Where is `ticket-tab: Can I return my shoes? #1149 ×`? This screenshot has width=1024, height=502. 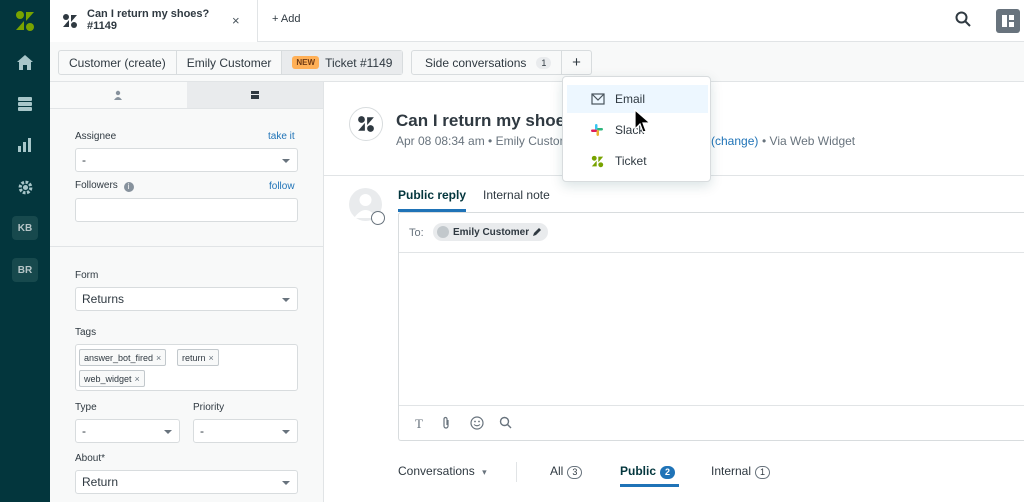 ticket-tab: Can I return my shoes? #1149 × is located at coordinates (154, 21).